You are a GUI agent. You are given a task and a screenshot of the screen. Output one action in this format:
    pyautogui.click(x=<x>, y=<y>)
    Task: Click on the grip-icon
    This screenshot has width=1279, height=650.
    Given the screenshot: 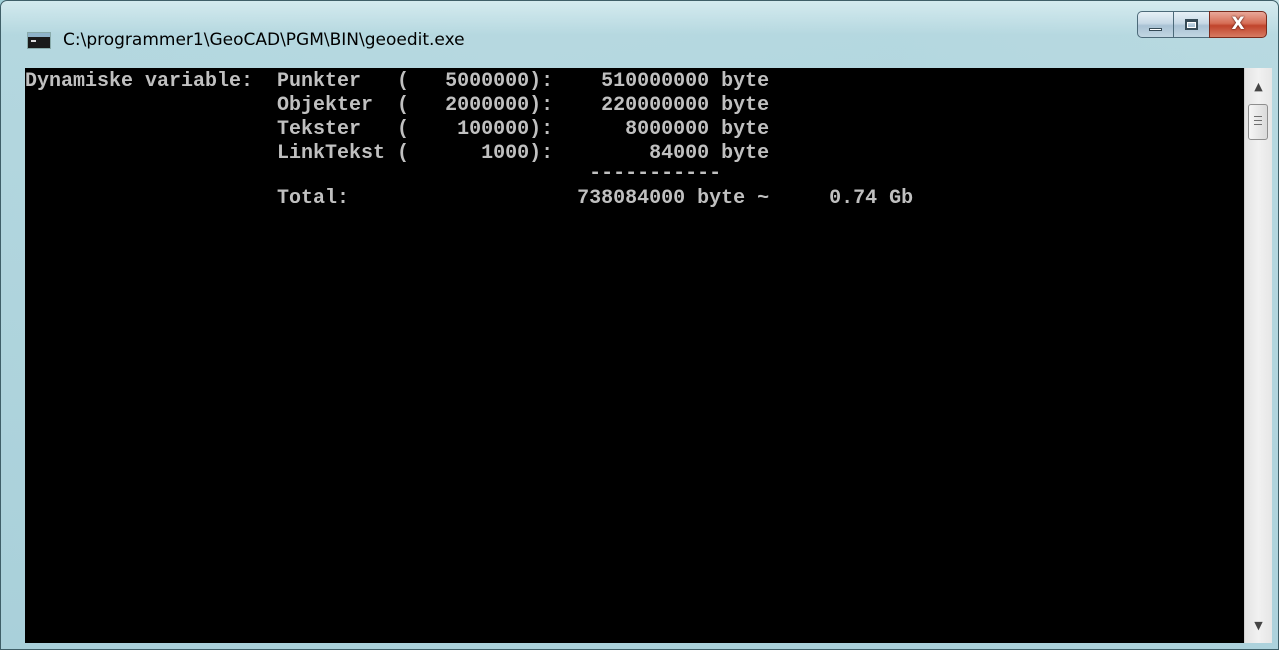 What is the action you would take?
    pyautogui.click(x=1258, y=122)
    